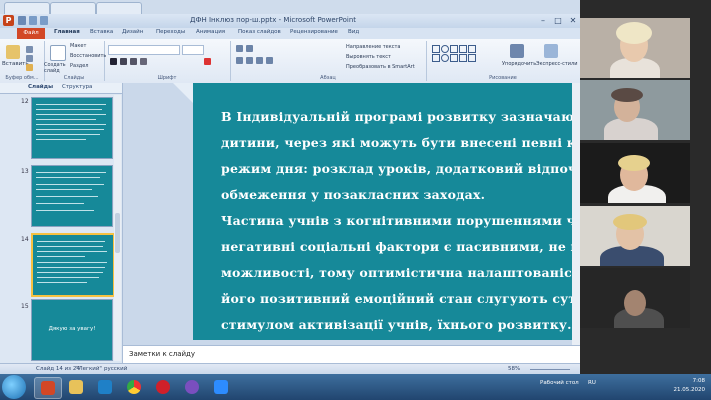 Image resolution: width=711 pixels, height=400 pixels. Describe the element at coordinates (400, 194) in the screenshot. I see `slide-text-line: обмеження у позакласних заходах.` at that location.